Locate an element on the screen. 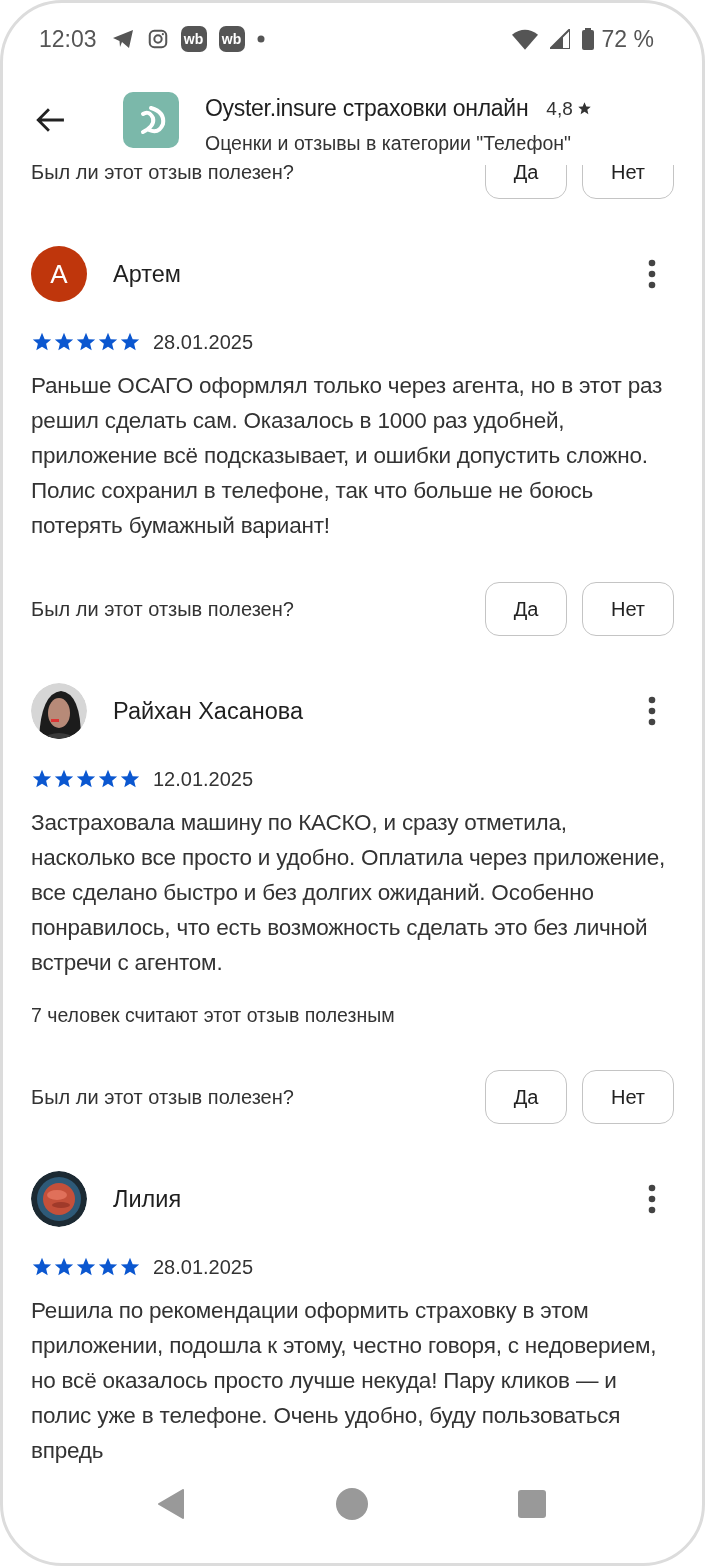 This screenshot has width=705, height=1566. wifi-icon is located at coordinates (524, 39).